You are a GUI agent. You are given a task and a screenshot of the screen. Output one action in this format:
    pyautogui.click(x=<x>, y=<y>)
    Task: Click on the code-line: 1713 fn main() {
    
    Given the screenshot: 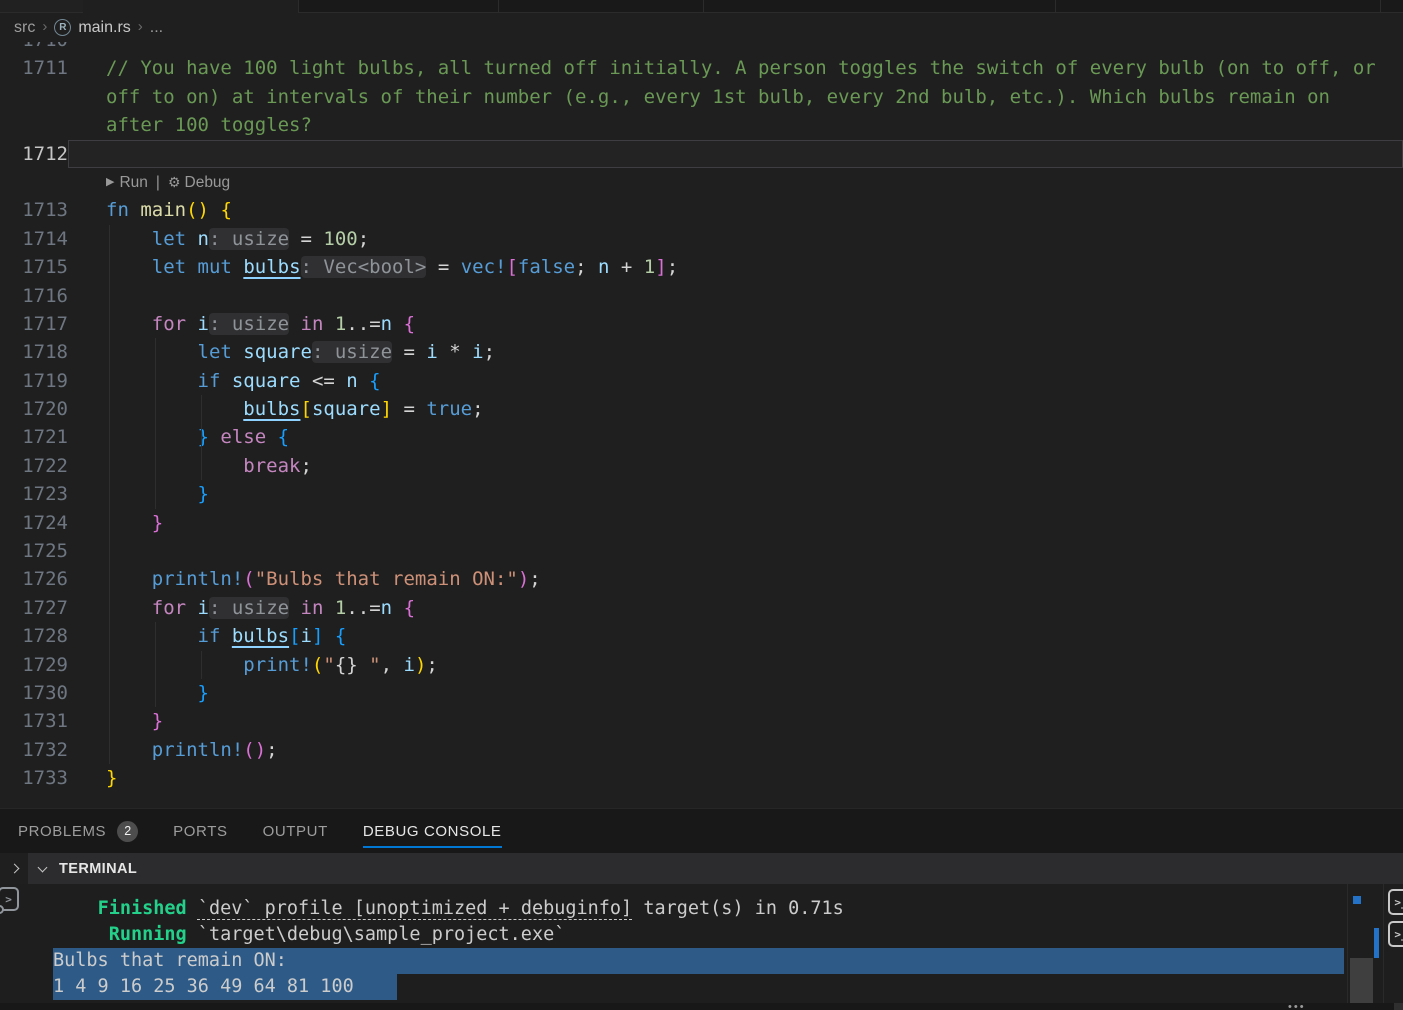 What is the action you would take?
    pyautogui.click(x=701, y=210)
    